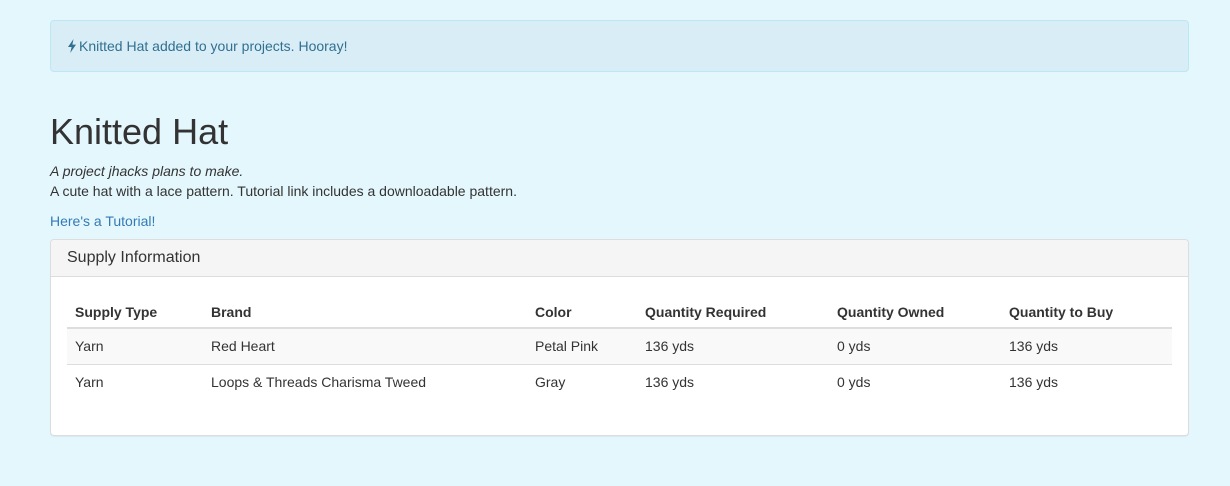  Describe the element at coordinates (72, 46) in the screenshot. I see `flash-icon` at that location.